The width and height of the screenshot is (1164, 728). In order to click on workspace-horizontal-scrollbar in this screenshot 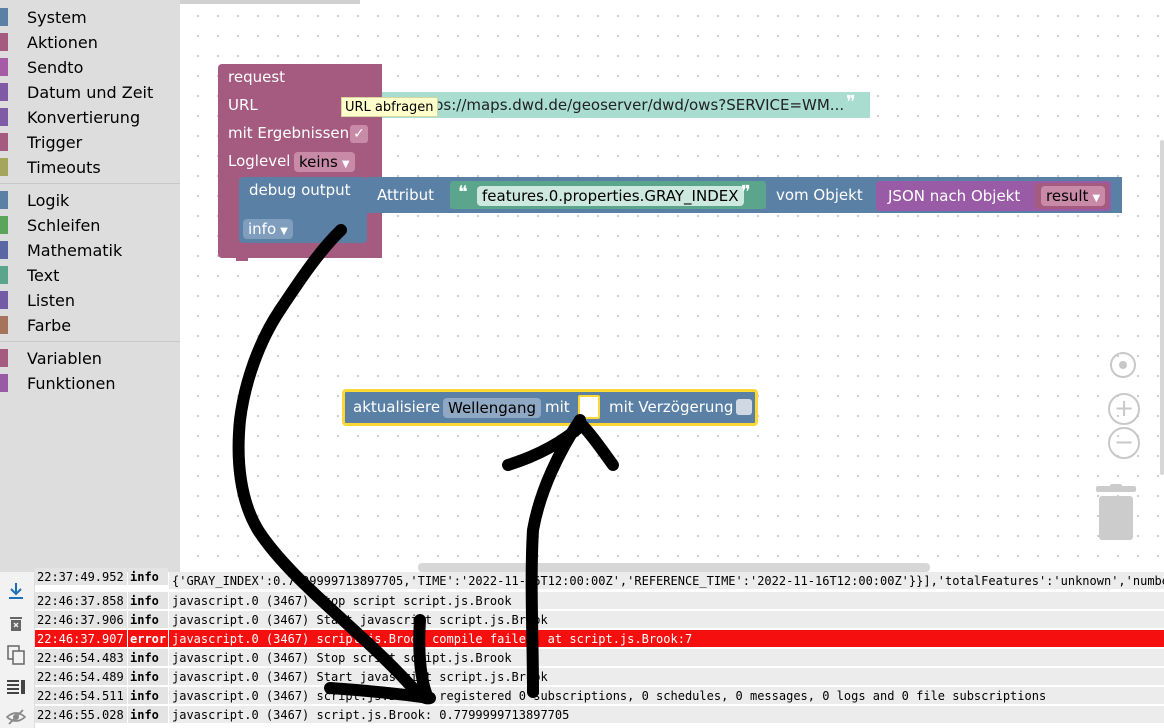, I will do `click(674, 567)`.